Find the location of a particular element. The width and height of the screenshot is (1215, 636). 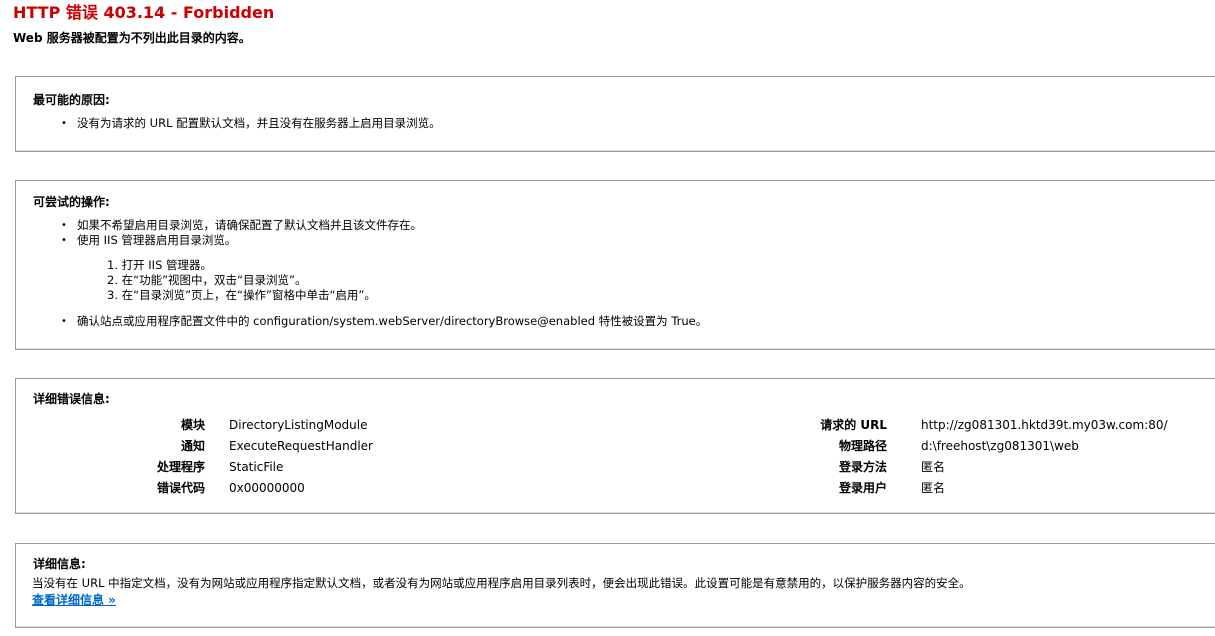

detail-label-handler: 处理程序 is located at coordinates (180, 467).